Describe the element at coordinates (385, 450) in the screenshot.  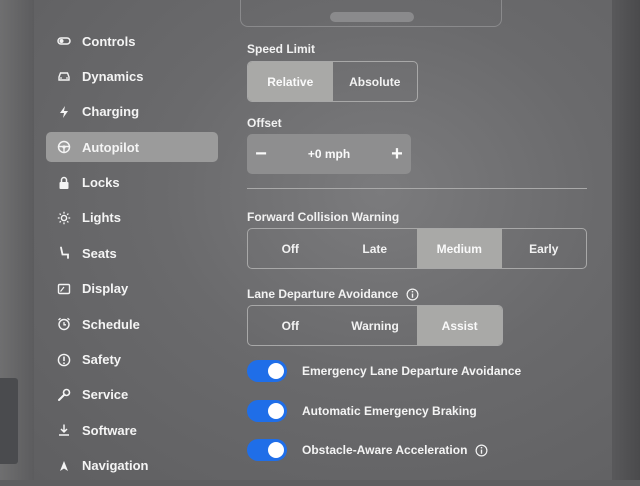
I see `toggle-label: Obstacle-Aware Acceleration` at that location.